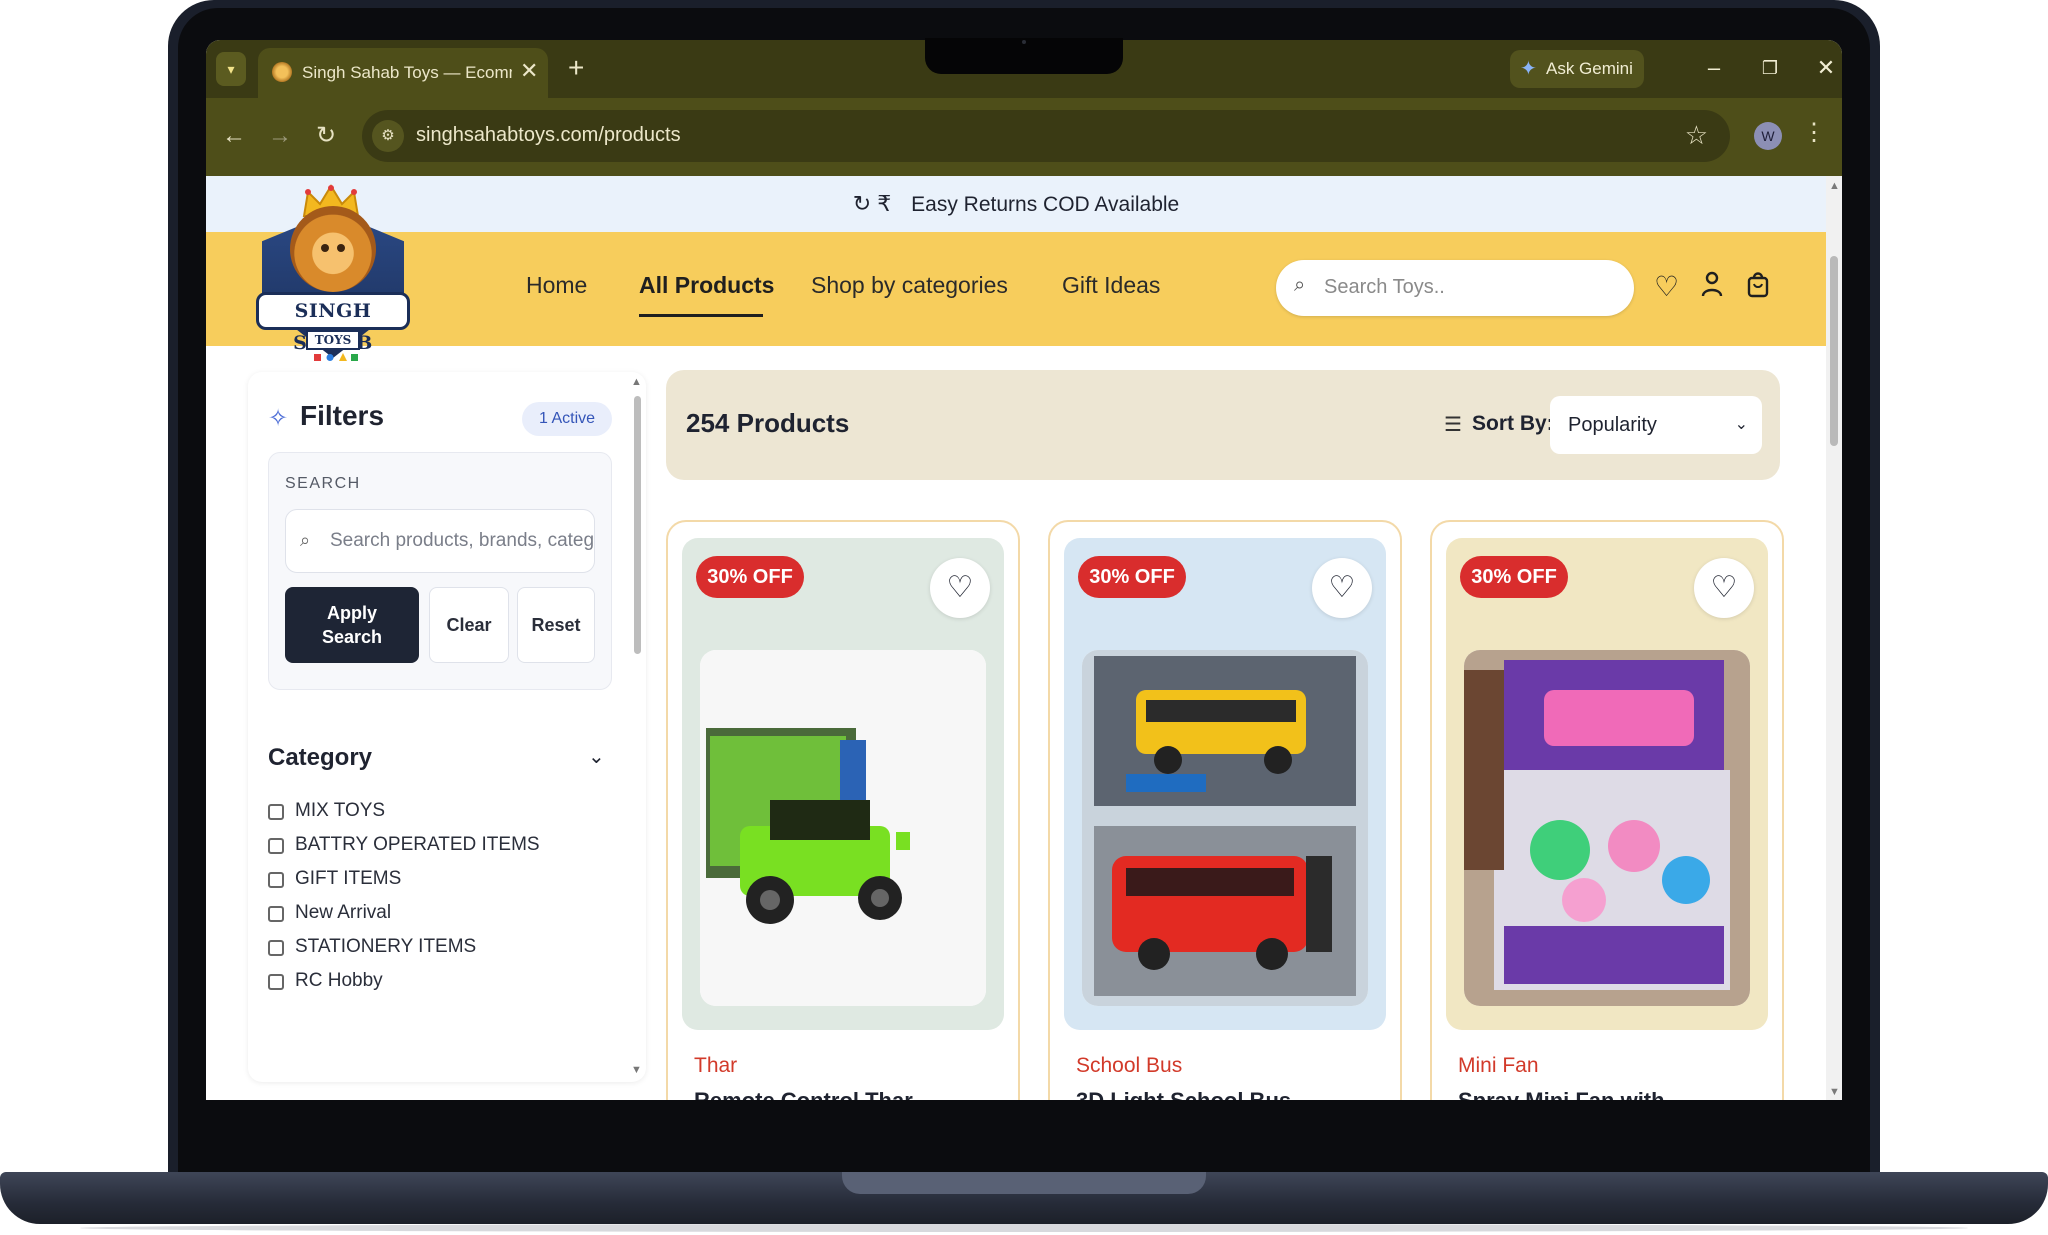 Image resolution: width=2048 pixels, height=1235 pixels. I want to click on apply-search-label-line2: Search, so click(352, 637).